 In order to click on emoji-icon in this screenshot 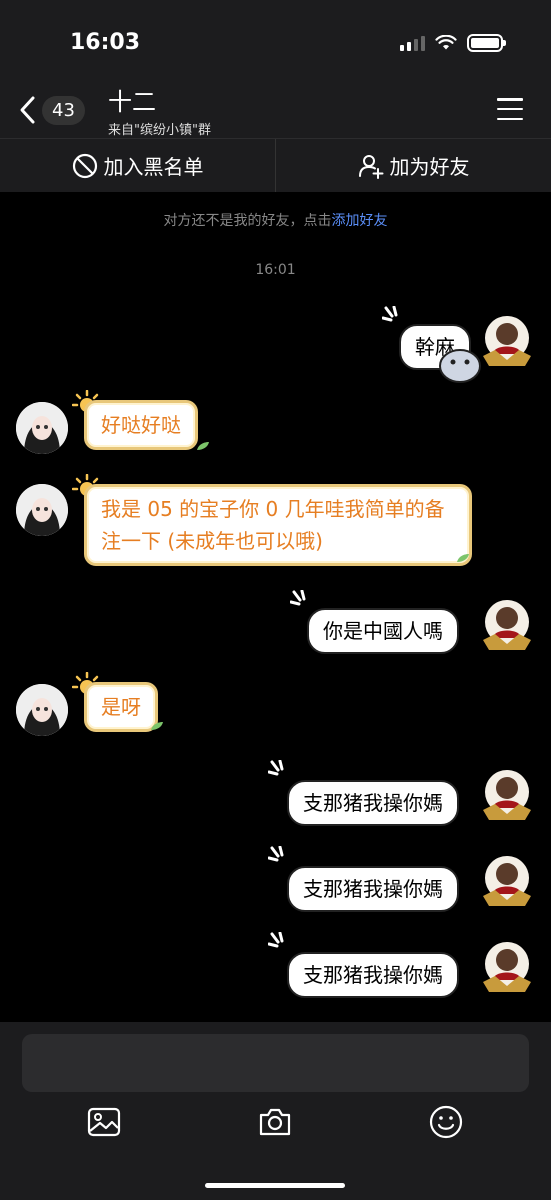, I will do `click(446, 1122)`.